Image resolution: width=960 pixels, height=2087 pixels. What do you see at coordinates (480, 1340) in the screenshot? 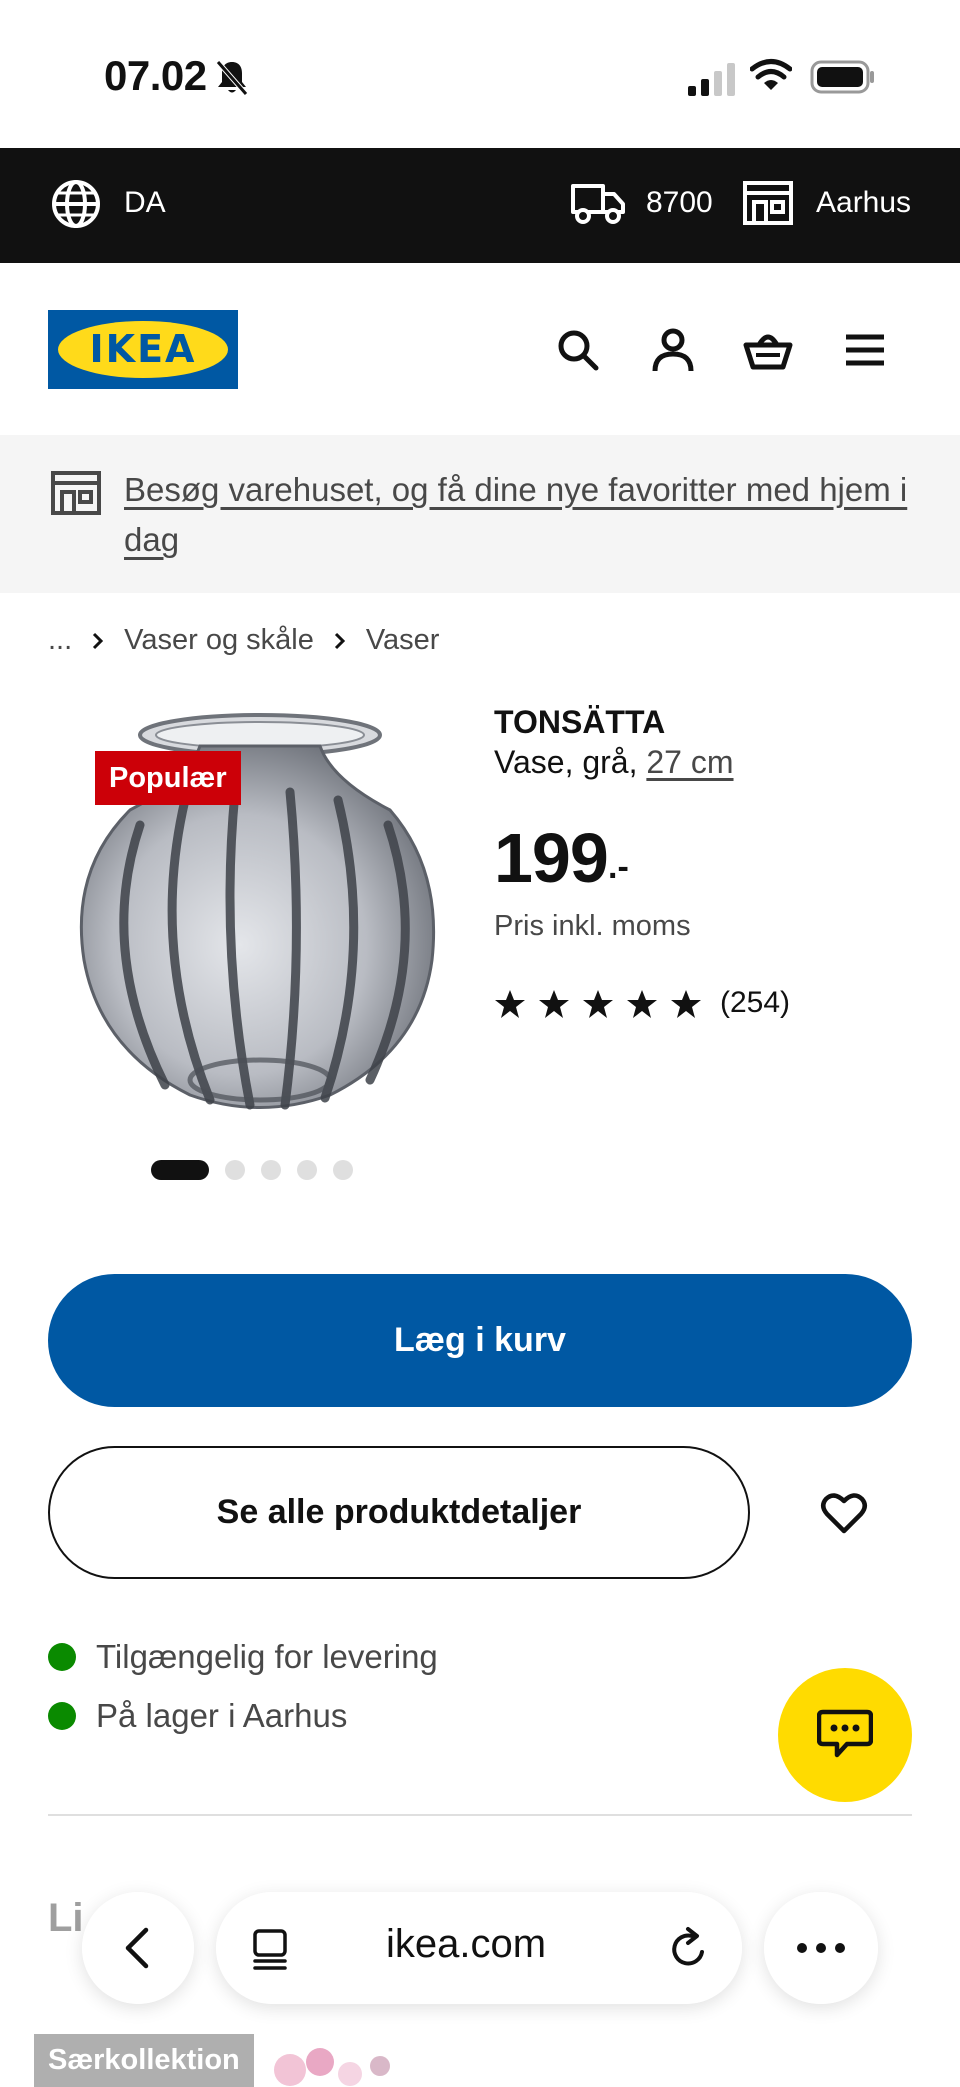
I see `add-to-cart-button: Læg i kurv` at bounding box center [480, 1340].